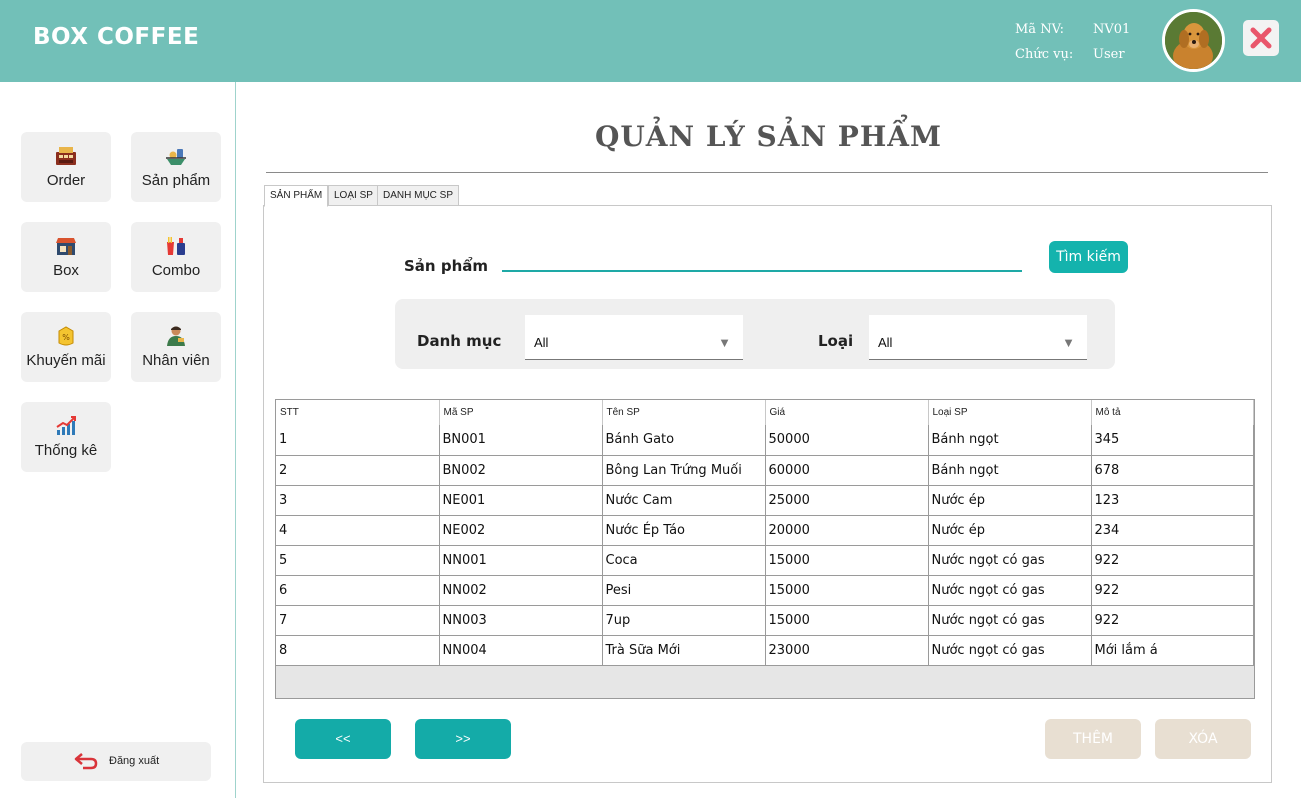 This screenshot has height=798, width=1301. Describe the element at coordinates (296, 196) in the screenshot. I see `tab-products: SẢN PHẨM` at that location.